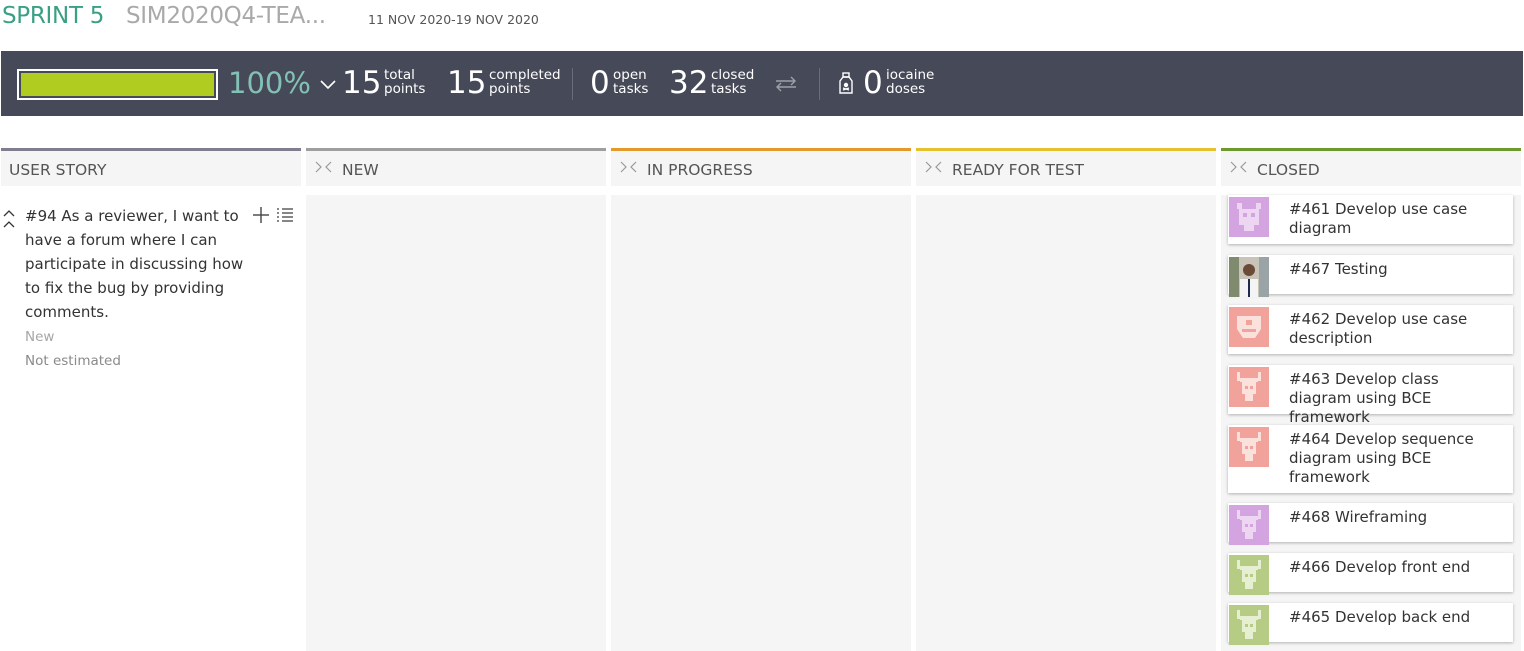 The image size is (1524, 651). Describe the element at coordinates (151, 167) in the screenshot. I see `column-header-user-story: USER STORY` at that location.